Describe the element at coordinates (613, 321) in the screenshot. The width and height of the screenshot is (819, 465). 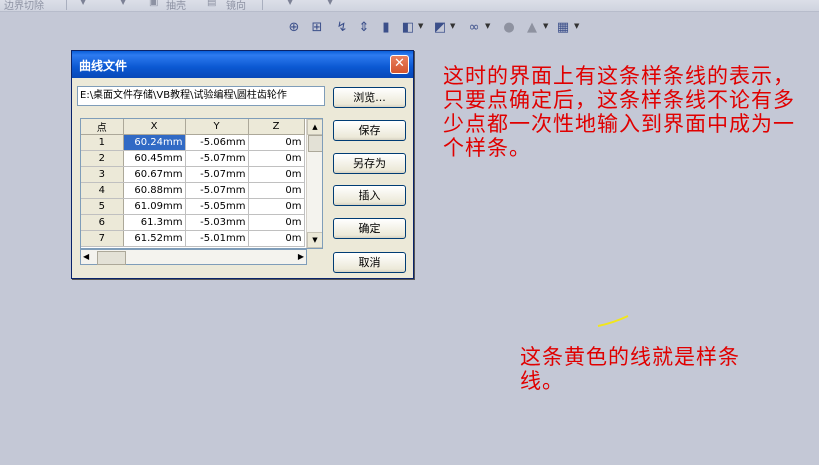
I see `spline-curve` at that location.